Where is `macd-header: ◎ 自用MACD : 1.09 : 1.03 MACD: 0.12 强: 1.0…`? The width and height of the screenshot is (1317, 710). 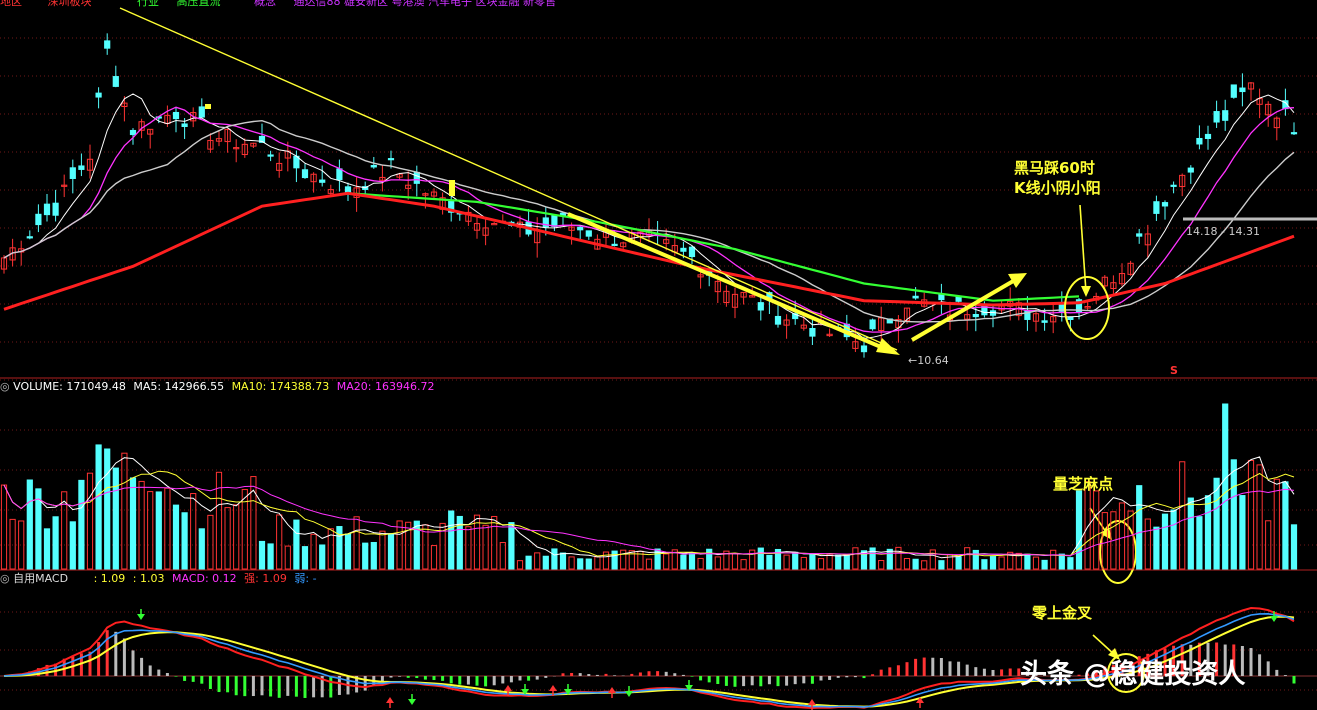
macd-header: ◎ 自用MACD : 1.09 : 1.03 MACD: 0.12 强: 1.0… is located at coordinates (158, 579).